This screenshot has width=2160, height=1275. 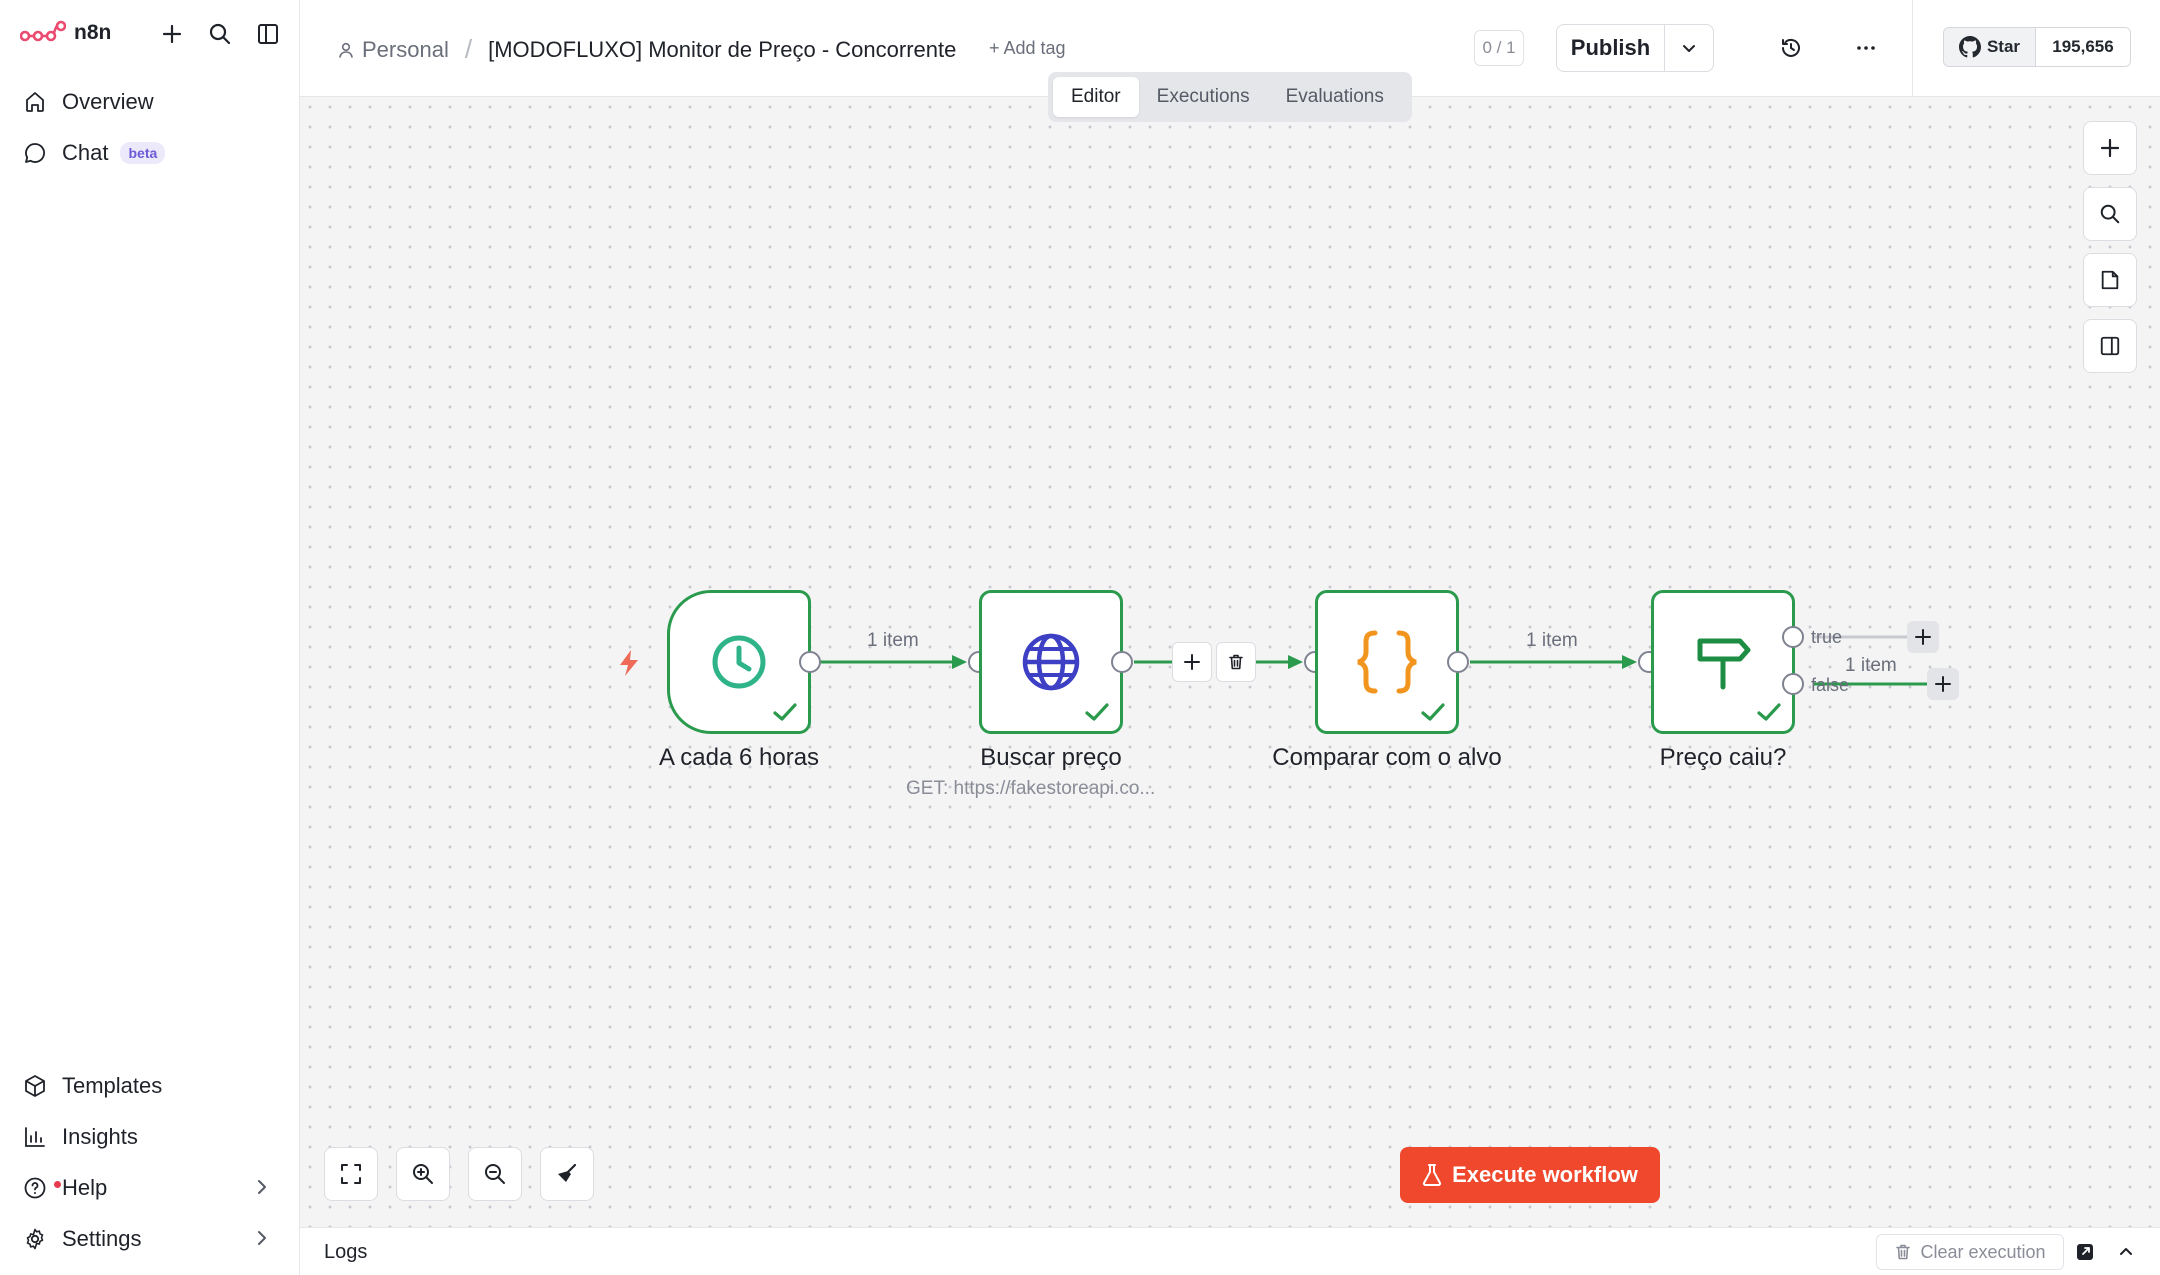 I want to click on logs-panel: Logs Clear execution, so click(x=1230, y=1251).